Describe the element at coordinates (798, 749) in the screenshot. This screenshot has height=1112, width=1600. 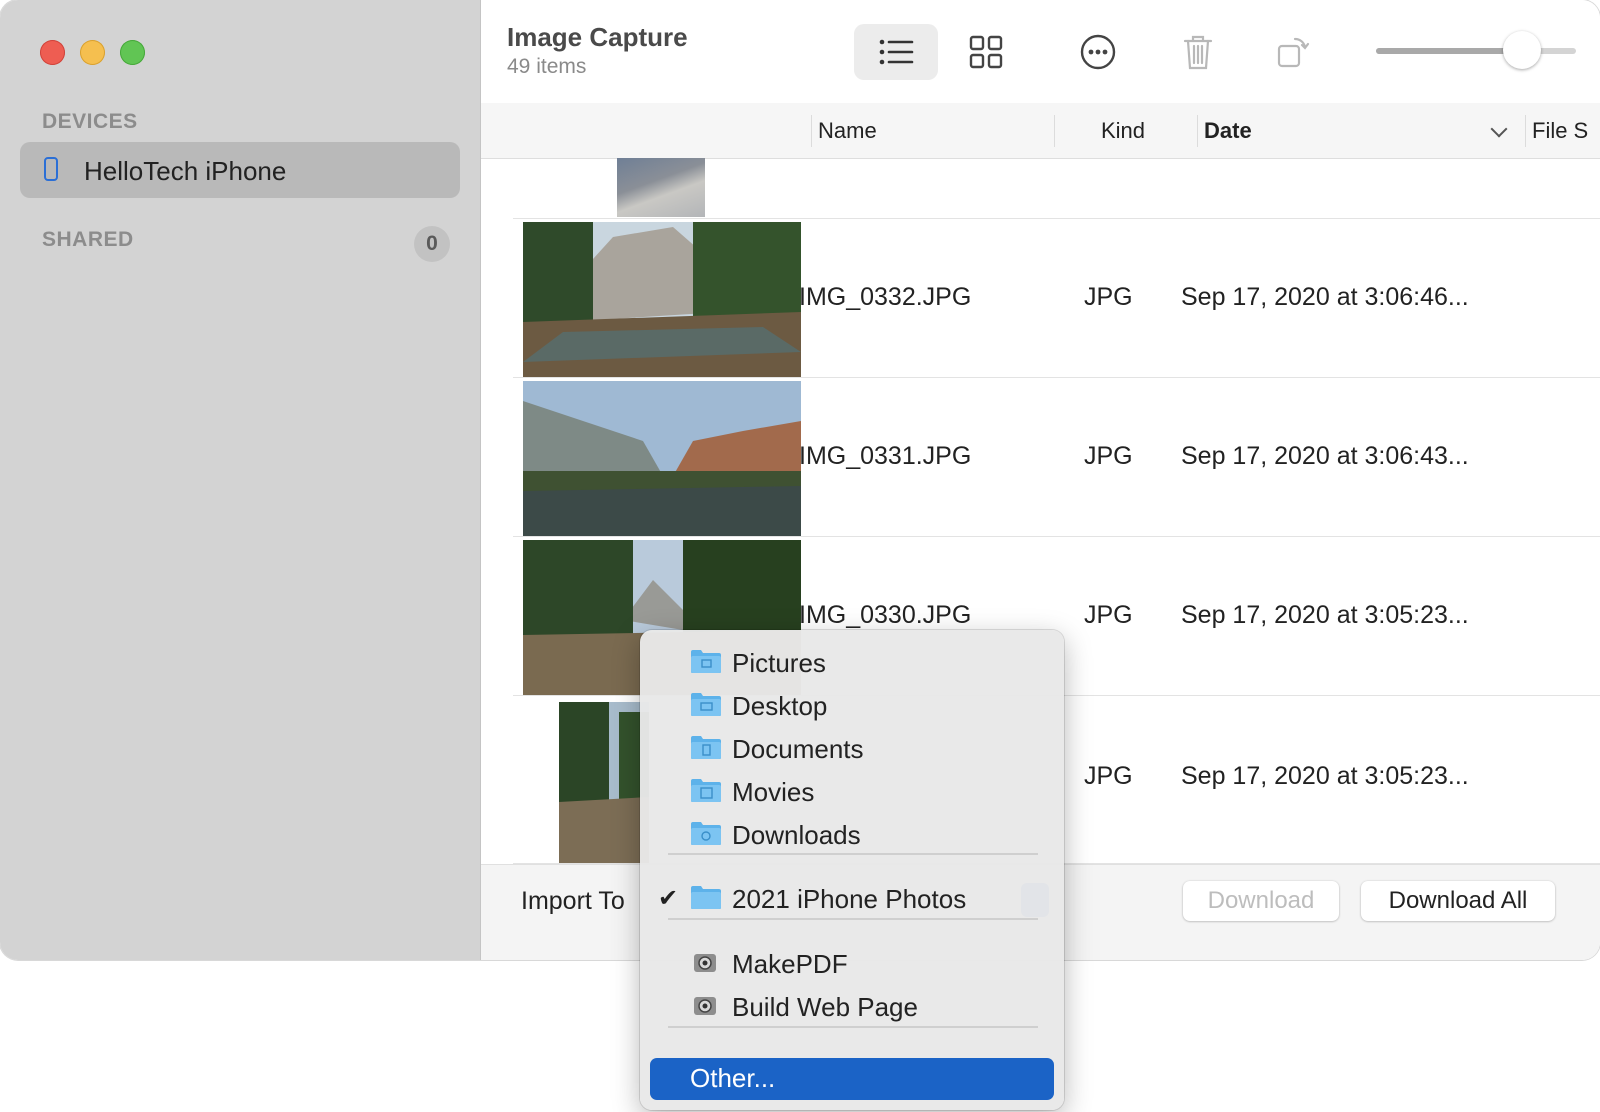
I see `menu-item-label: Documents` at that location.